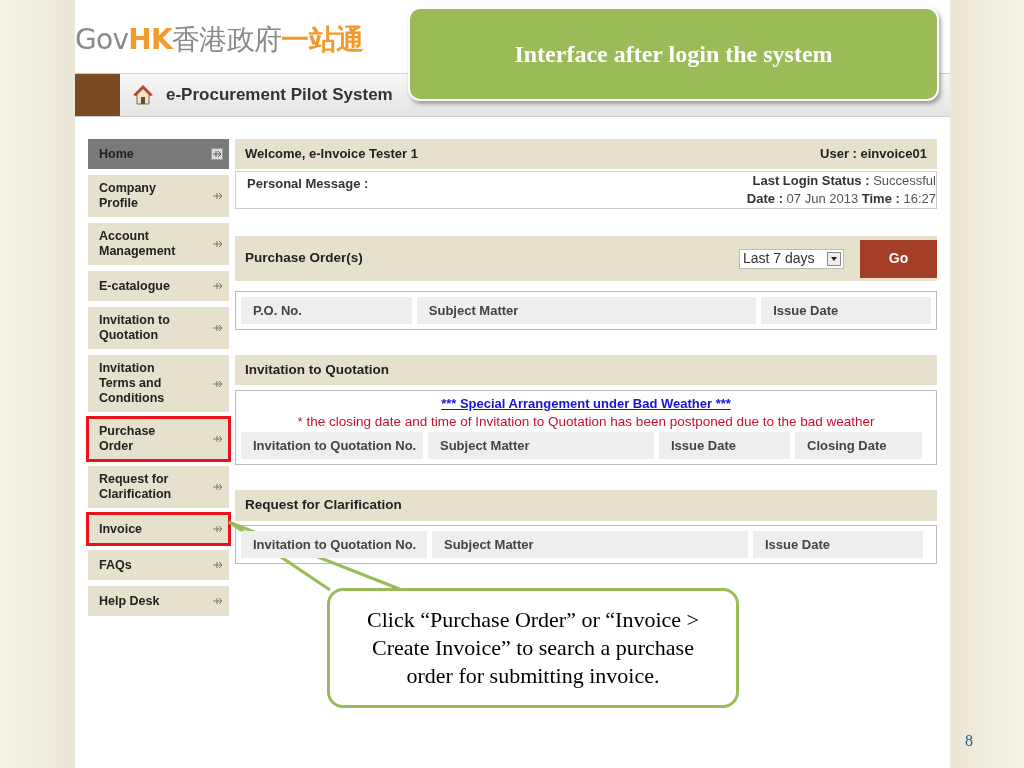  Describe the element at coordinates (158, 286) in the screenshot. I see `sidebar-item: E-catalogue` at that location.